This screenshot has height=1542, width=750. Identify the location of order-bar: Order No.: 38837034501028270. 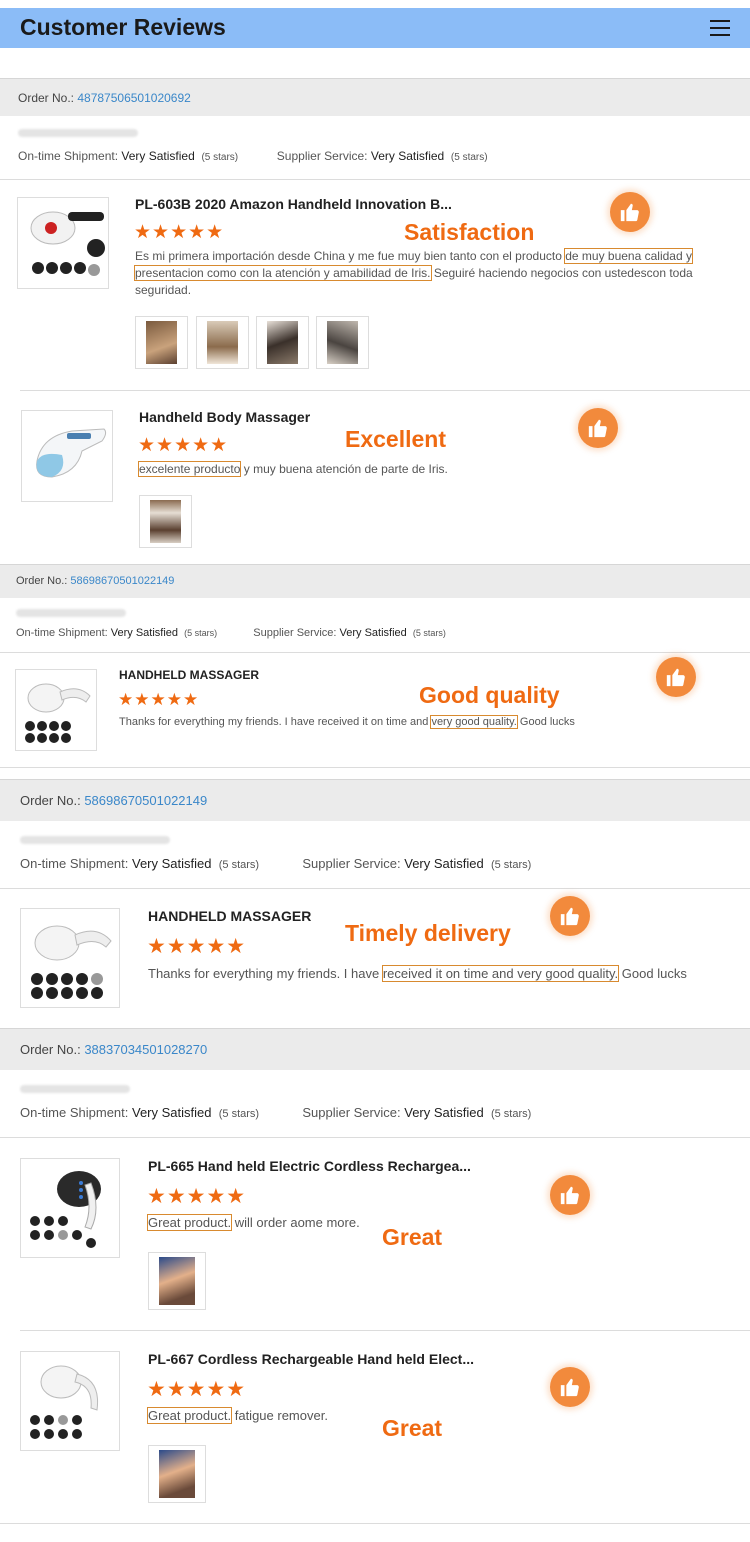
(375, 1049).